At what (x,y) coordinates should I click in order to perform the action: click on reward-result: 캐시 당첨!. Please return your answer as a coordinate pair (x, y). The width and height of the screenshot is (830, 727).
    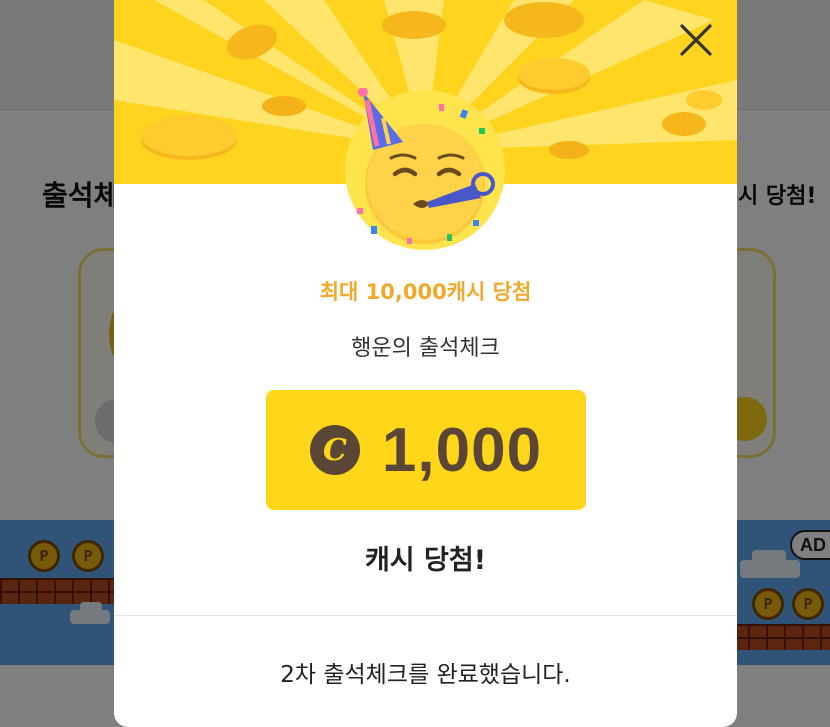
    Looking at the image, I should click on (425, 560).